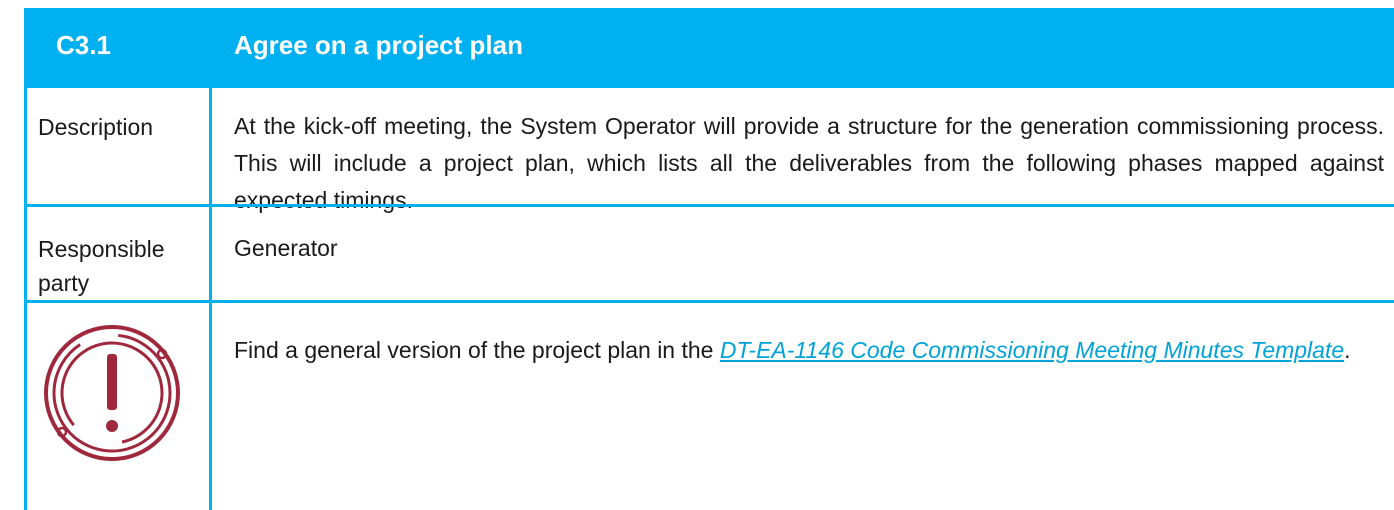 This screenshot has width=1394, height=510. What do you see at coordinates (96, 127) in the screenshot?
I see `description-label: Description` at bounding box center [96, 127].